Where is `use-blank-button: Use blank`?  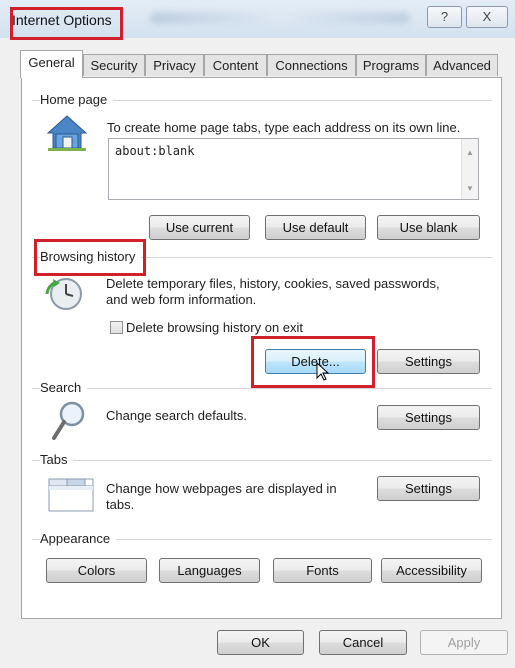 use-blank-button: Use blank is located at coordinates (428, 227).